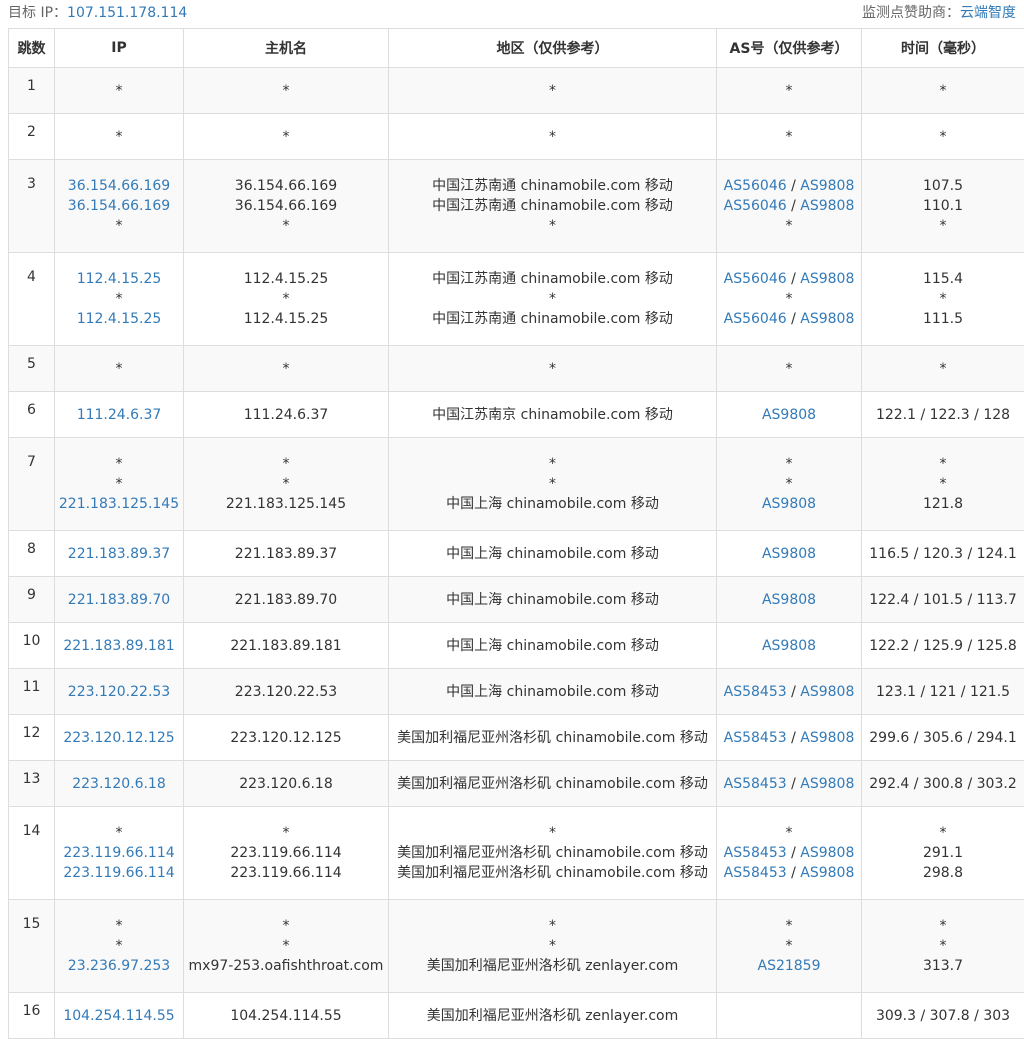 The width and height of the screenshot is (1024, 1039). I want to click on as-cell: AS58453 / AS9808, so click(789, 692).